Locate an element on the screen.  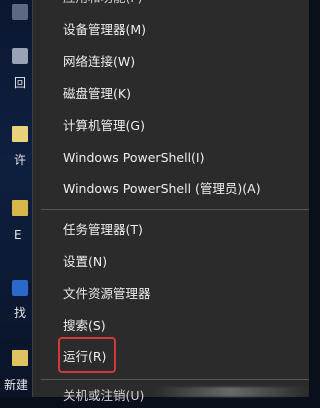
menu-item-search: 搜索(S) is located at coordinates (84, 326).